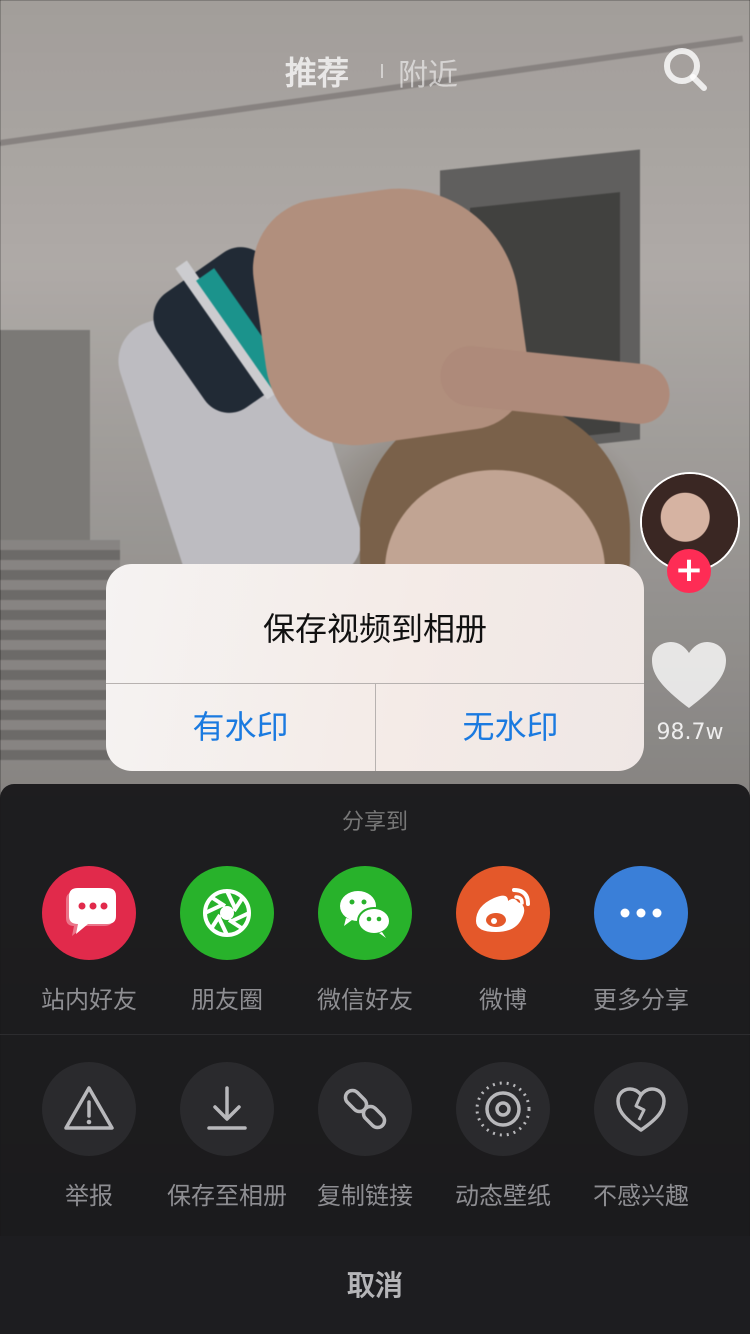 The width and height of the screenshot is (750, 1334). I want to click on tab-separator, so click(382, 71).